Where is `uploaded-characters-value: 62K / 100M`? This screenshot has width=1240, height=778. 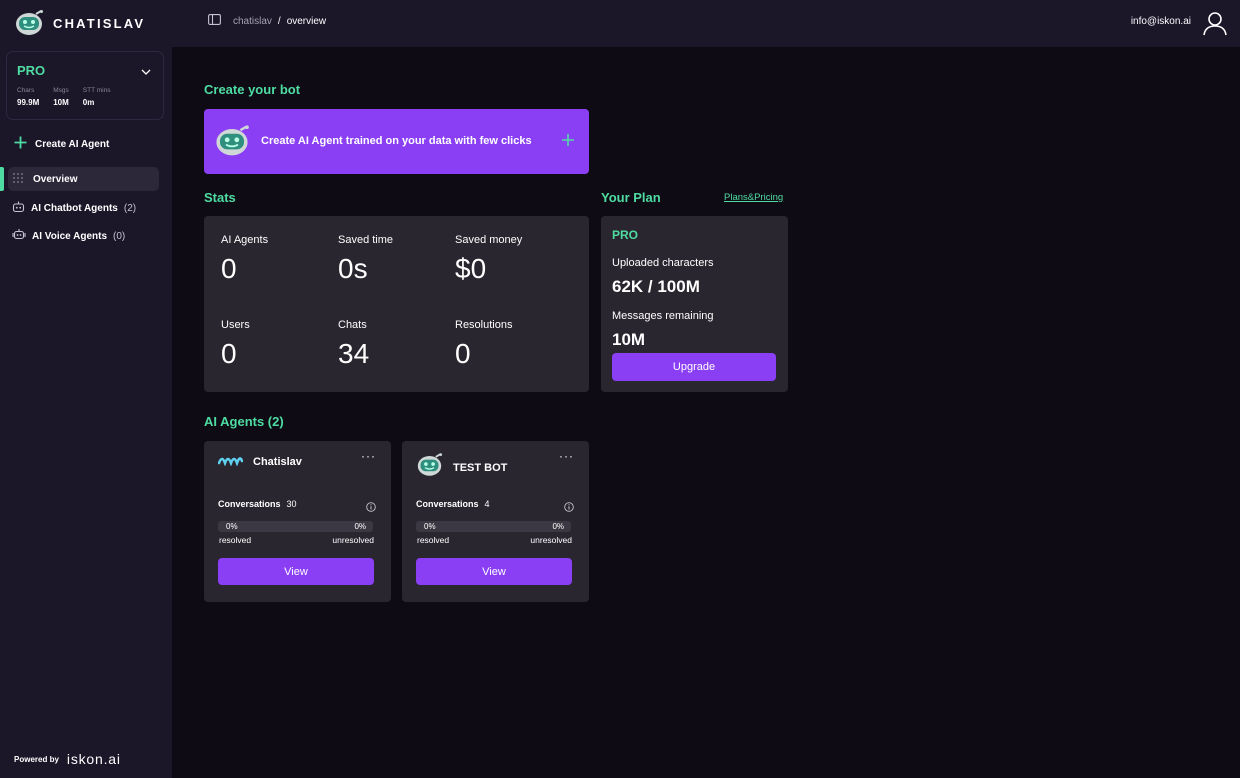 uploaded-characters-value: 62K / 100M is located at coordinates (656, 286).